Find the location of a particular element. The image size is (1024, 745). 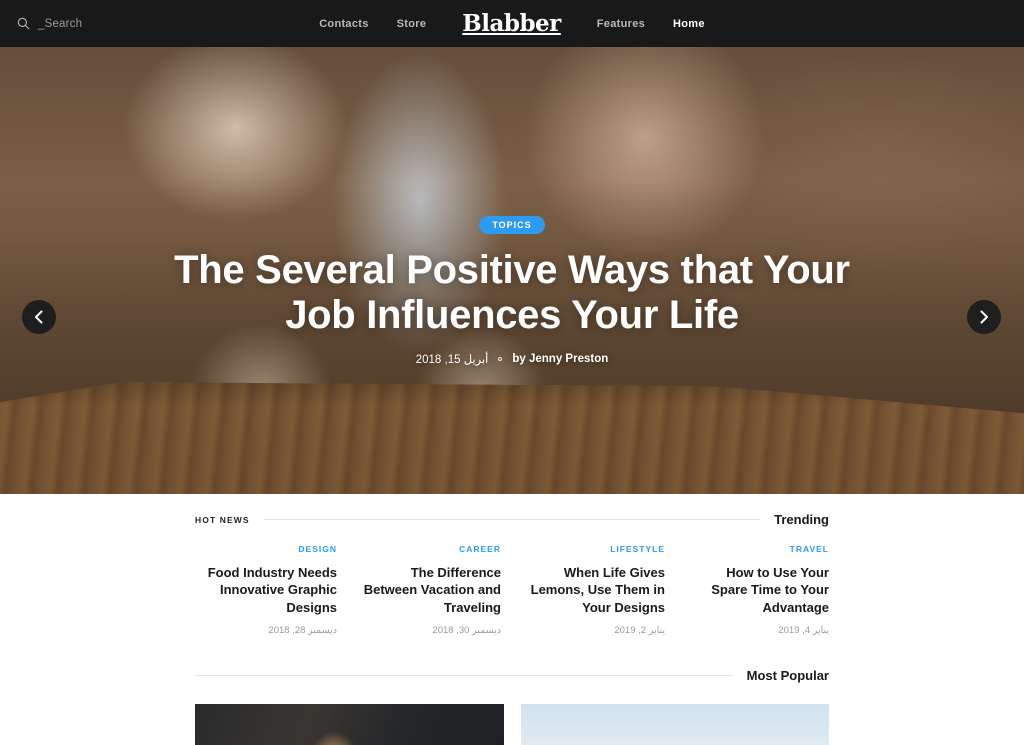

nav-item-store: Store is located at coordinates (412, 24).